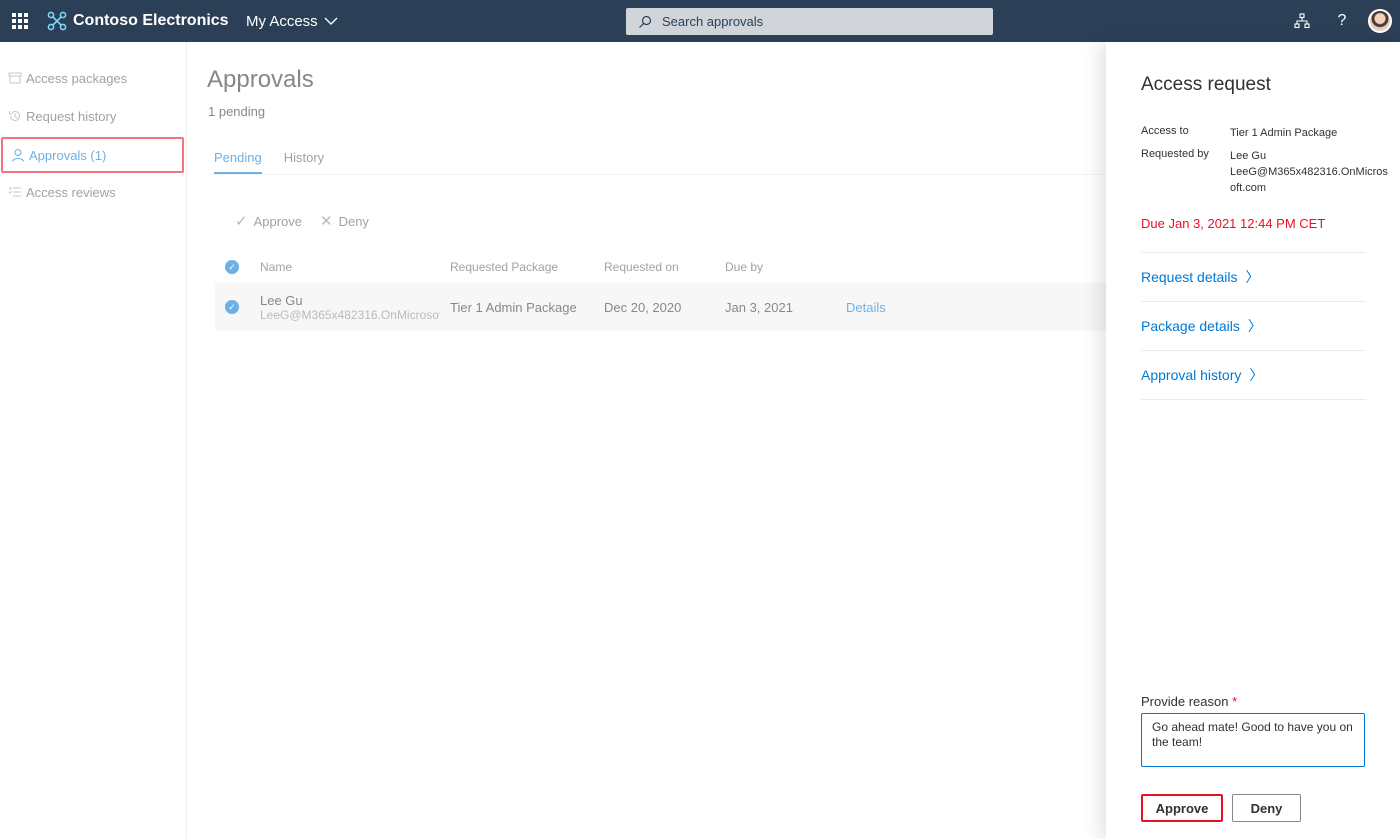 The image size is (1400, 839). I want to click on panel-title: Access request, so click(1206, 84).